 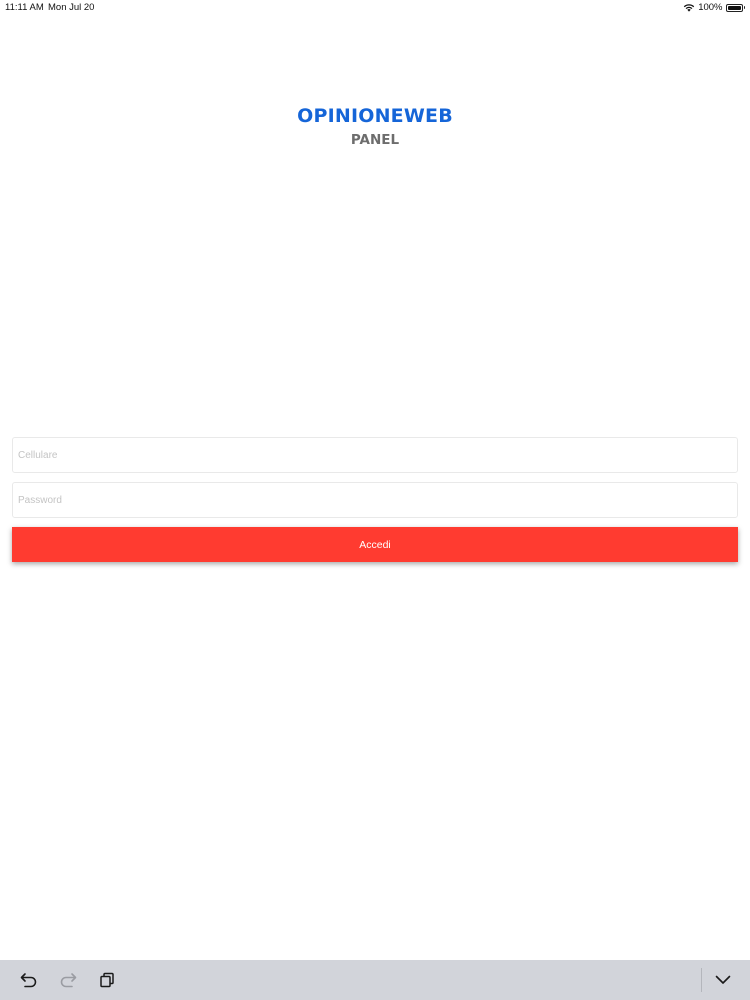 I want to click on paste-button, so click(x=107, y=980).